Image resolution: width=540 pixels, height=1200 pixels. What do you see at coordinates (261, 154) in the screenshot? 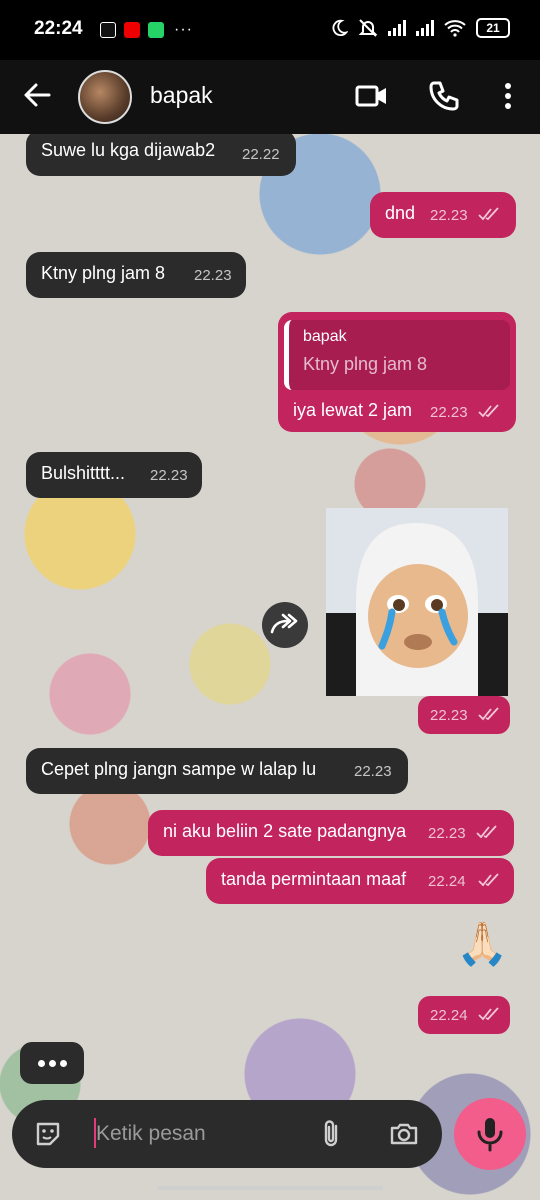
I see `message-time: 22.22` at bounding box center [261, 154].